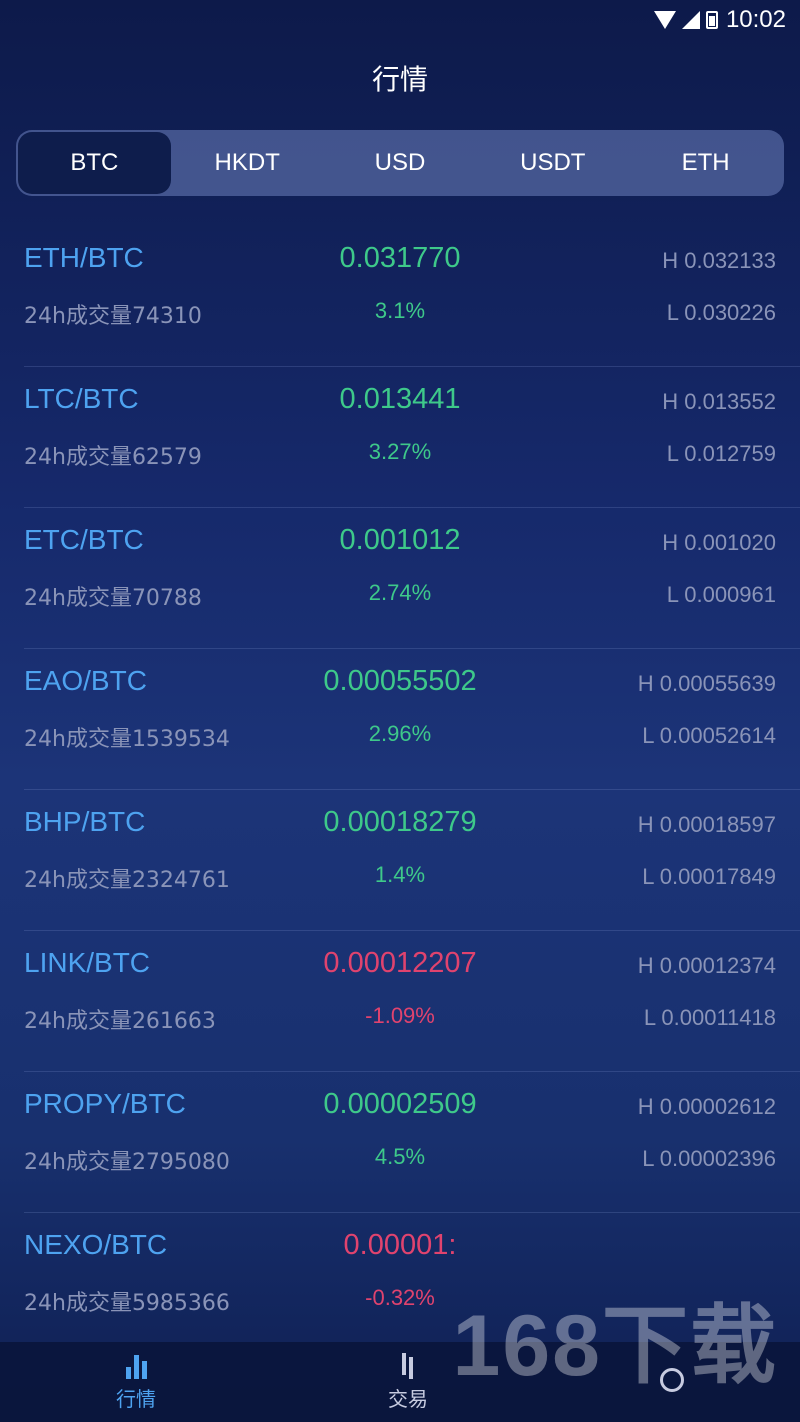 This screenshot has height=1422, width=800. I want to click on high-price: H 0.001020, so click(719, 542).